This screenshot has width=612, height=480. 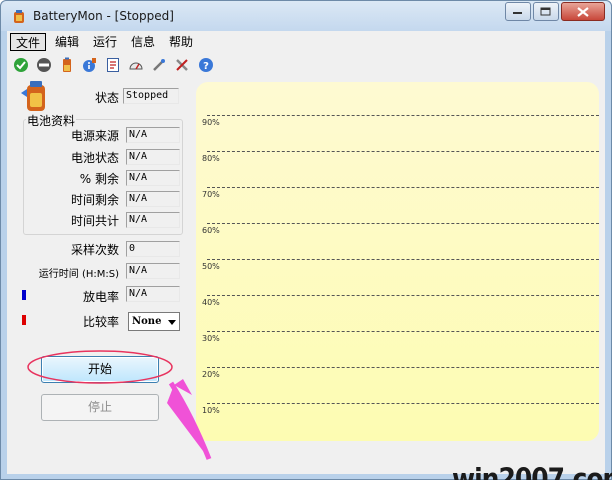 What do you see at coordinates (211, 266) in the screenshot?
I see `chart-tick-label: 50%` at bounding box center [211, 266].